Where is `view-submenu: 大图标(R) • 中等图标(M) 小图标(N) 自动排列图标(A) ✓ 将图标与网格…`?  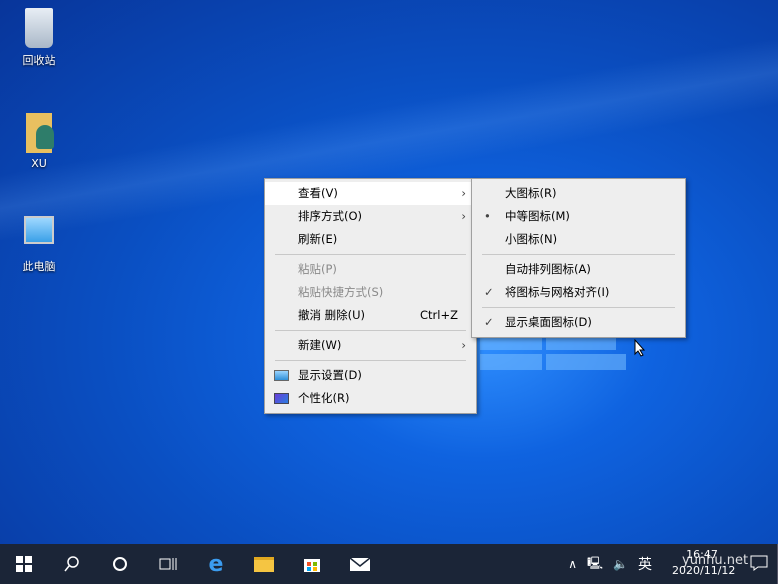
view-submenu: 大图标(R) • 中等图标(M) 小图标(N) 自动排列图标(A) ✓ 将图标与网格… is located at coordinates (578, 258).